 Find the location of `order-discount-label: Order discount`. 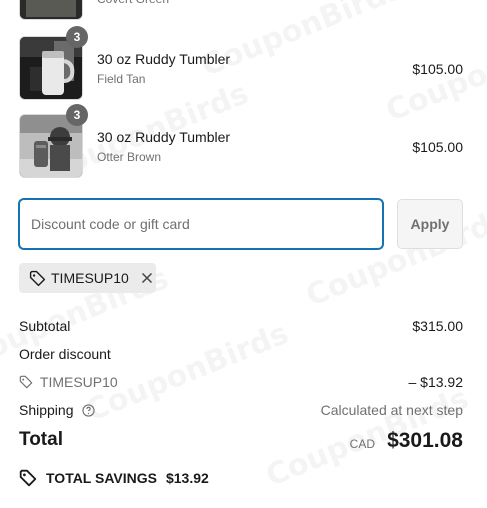

order-discount-label: Order discount is located at coordinates (65, 354).